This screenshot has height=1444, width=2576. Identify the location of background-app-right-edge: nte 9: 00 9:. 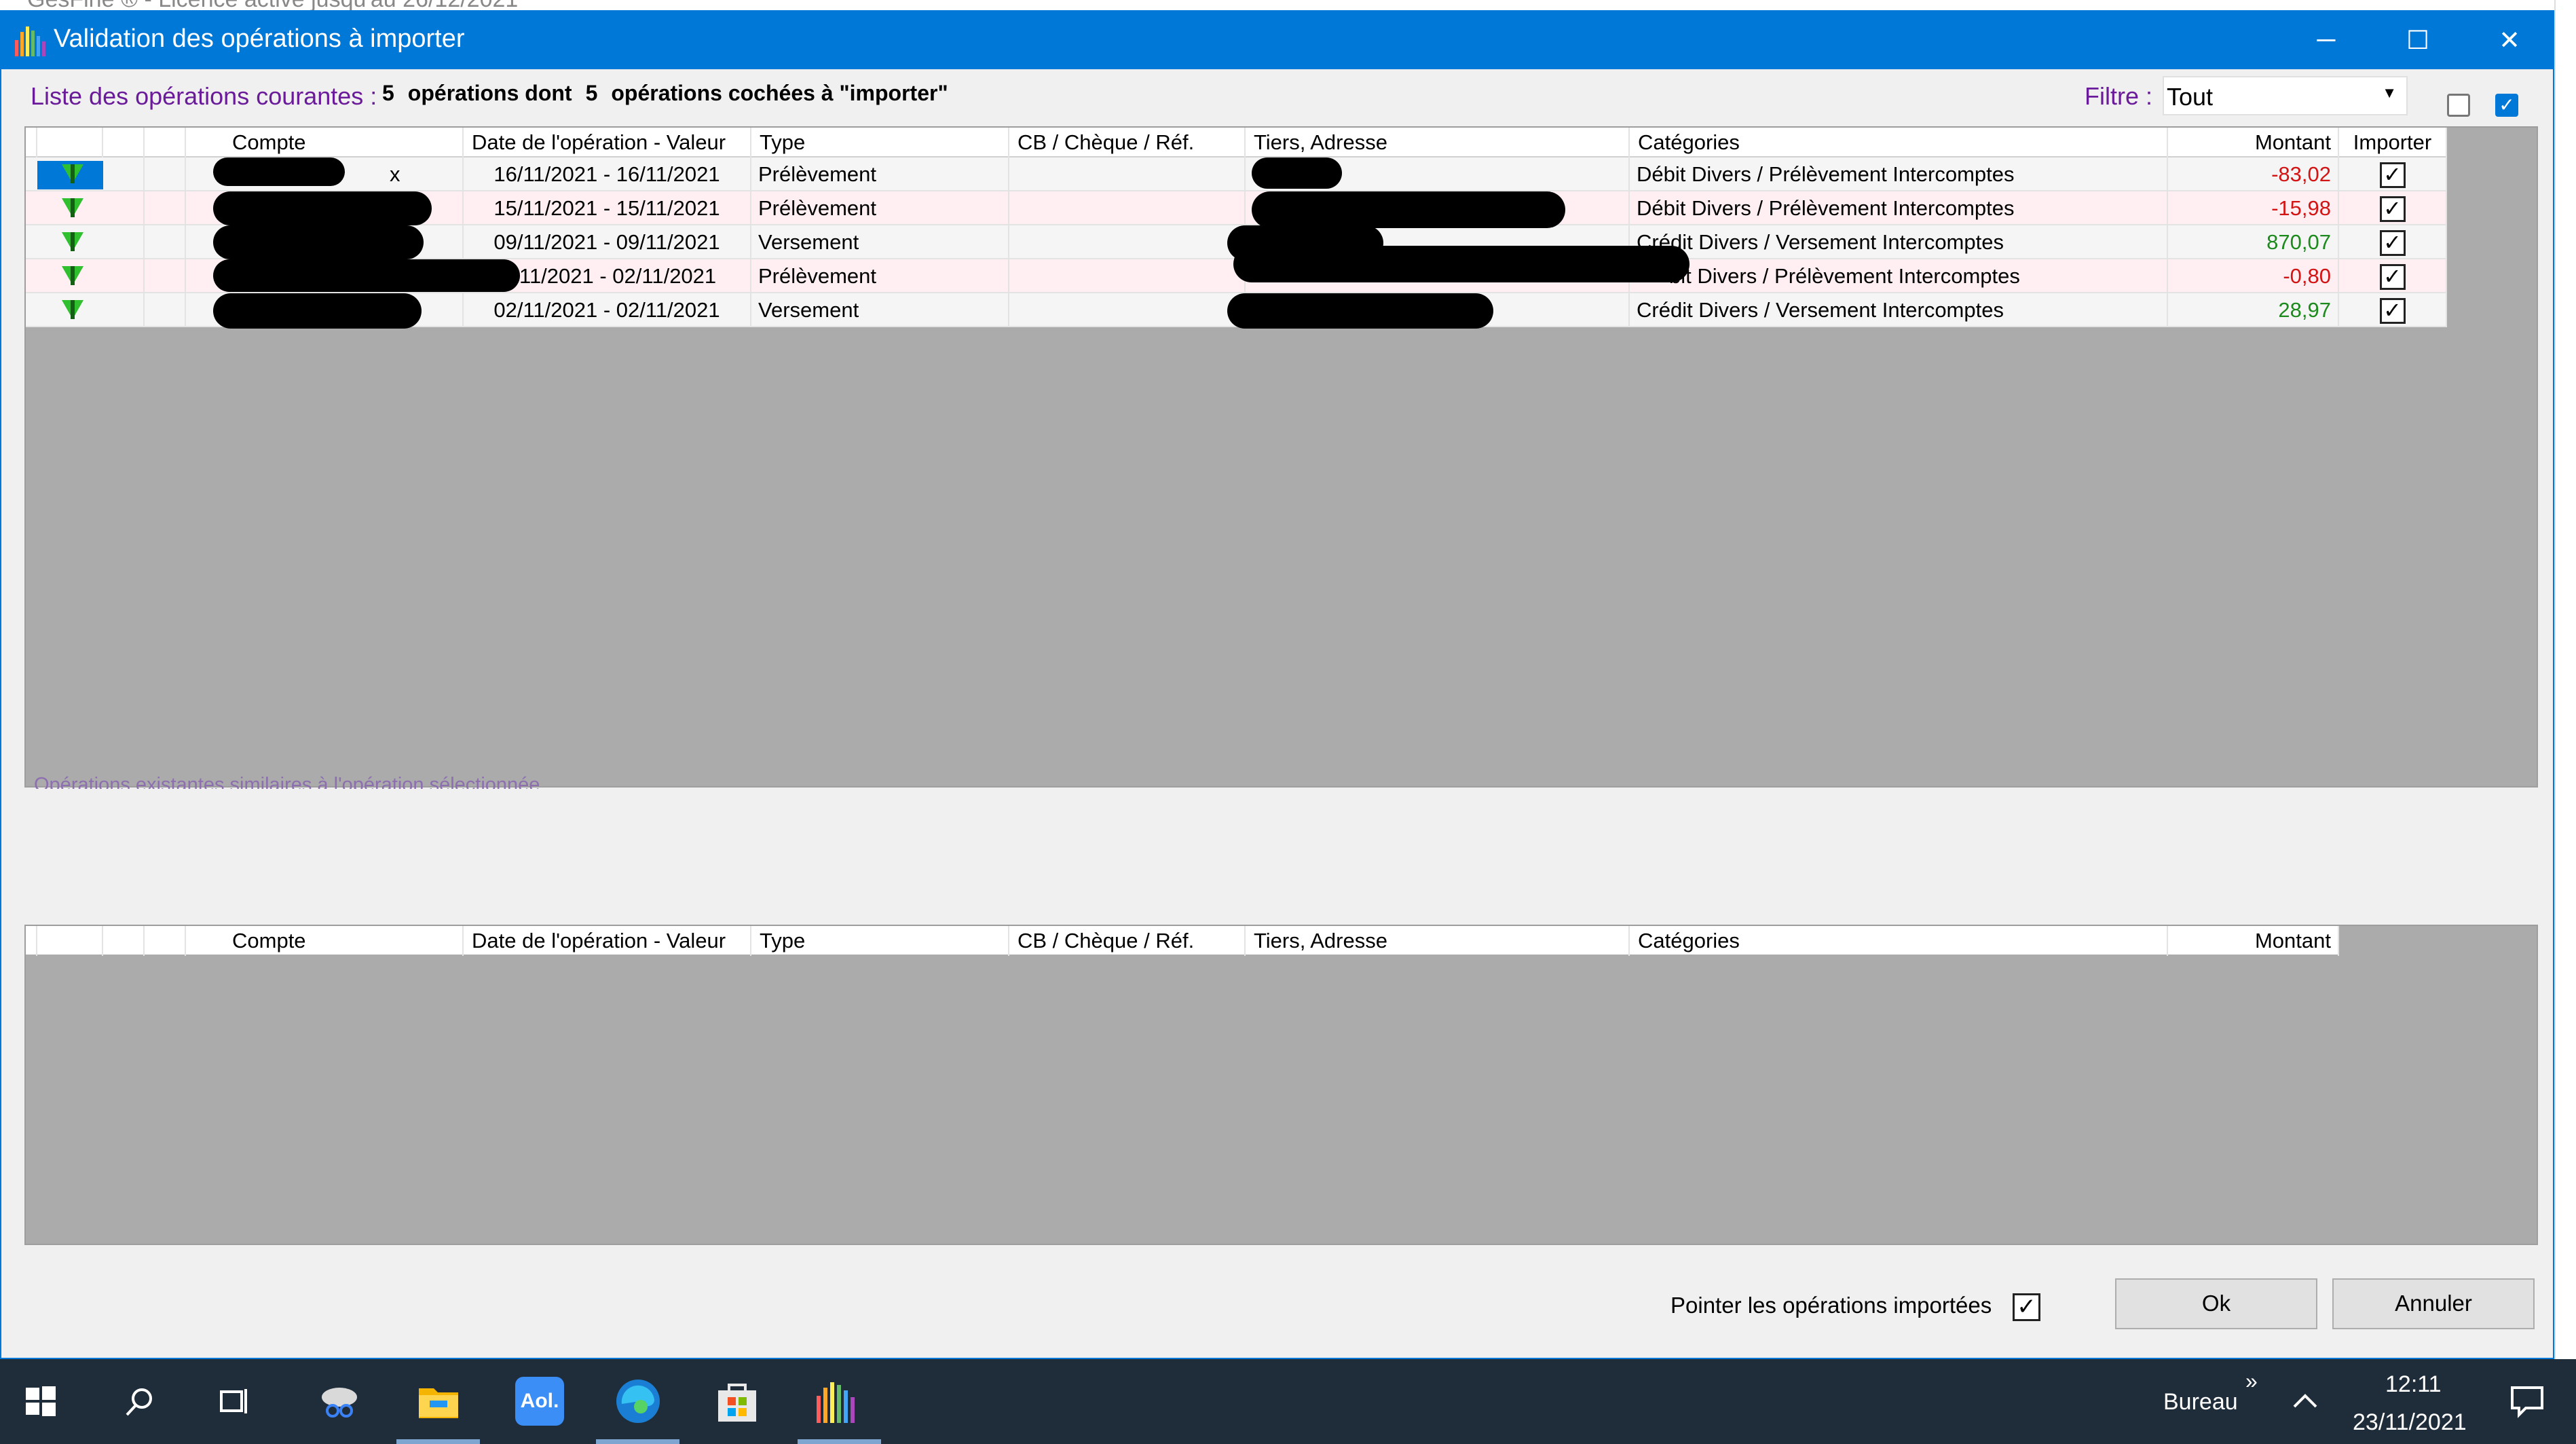
(2565, 679).